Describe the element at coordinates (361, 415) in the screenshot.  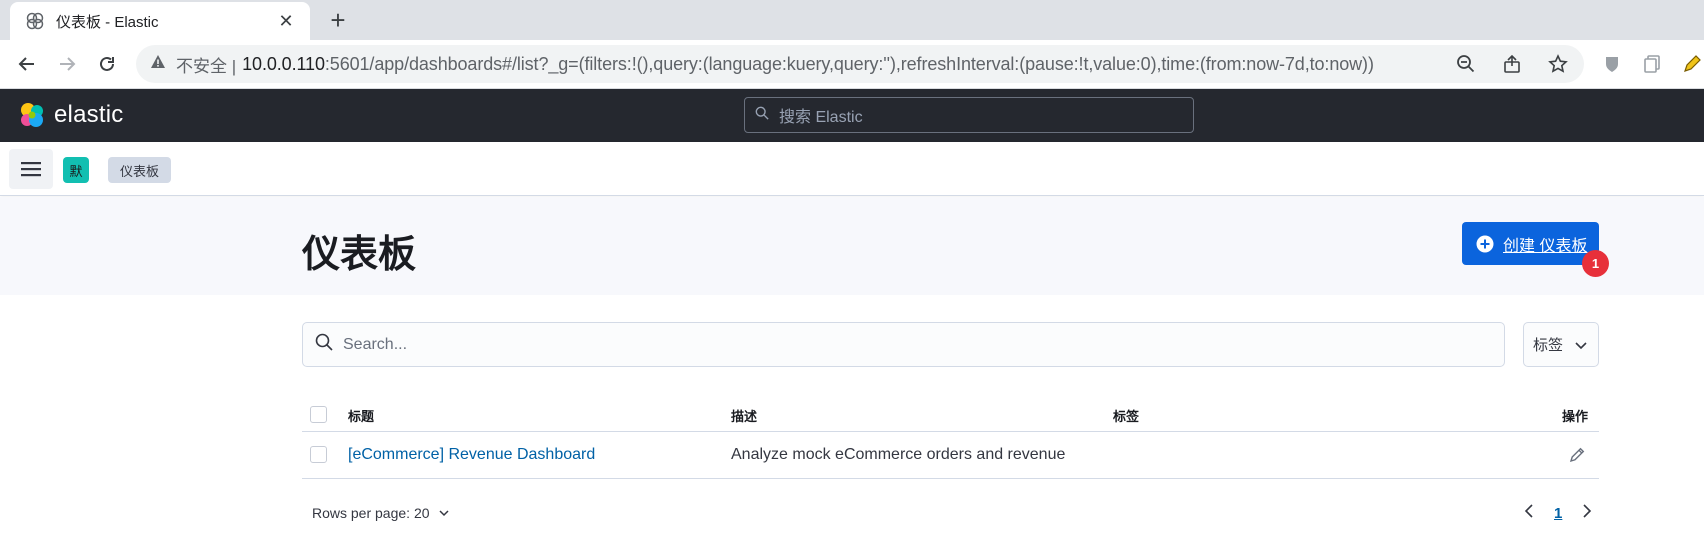
I see `column-header-title: 标题` at that location.